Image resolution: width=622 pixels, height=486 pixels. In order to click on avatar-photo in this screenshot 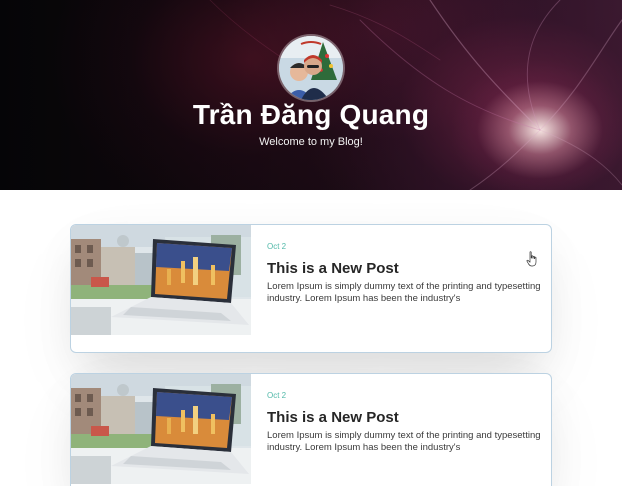, I will do `click(311, 68)`.